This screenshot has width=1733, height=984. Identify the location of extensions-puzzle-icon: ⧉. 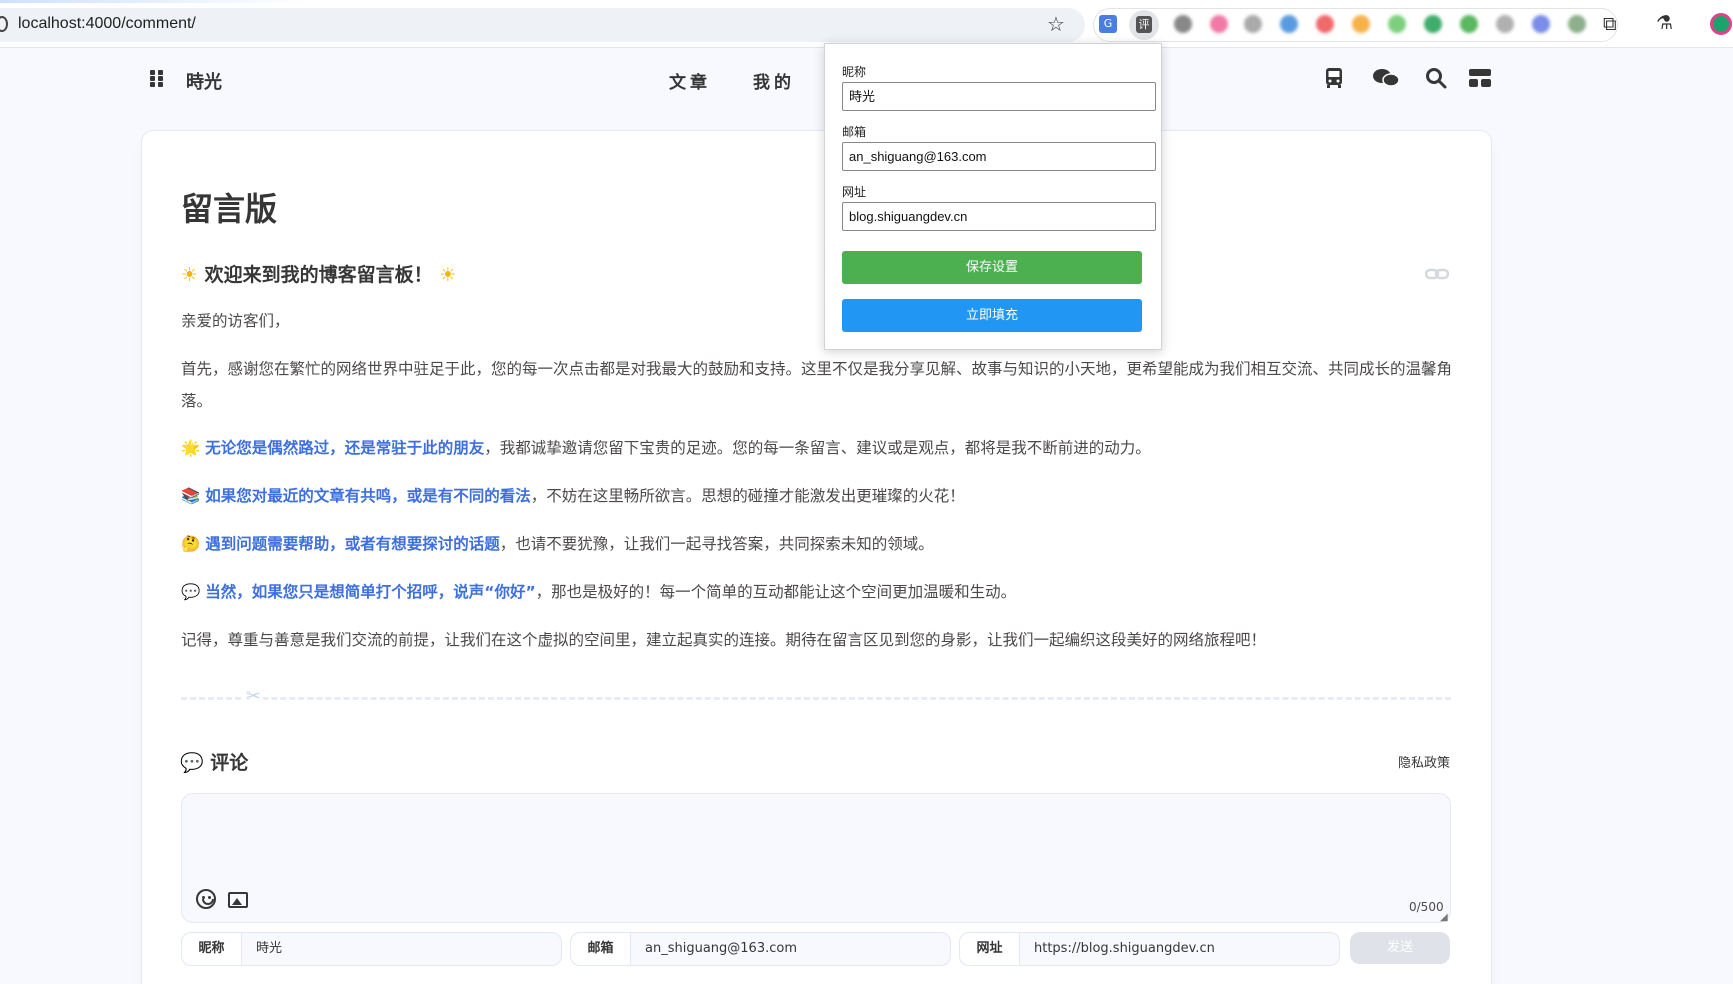
(1610, 24).